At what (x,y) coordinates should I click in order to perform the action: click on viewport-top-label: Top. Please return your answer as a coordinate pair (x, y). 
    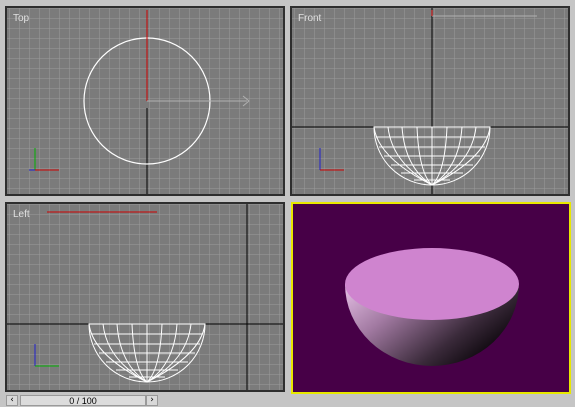
    Looking at the image, I should click on (21, 18).